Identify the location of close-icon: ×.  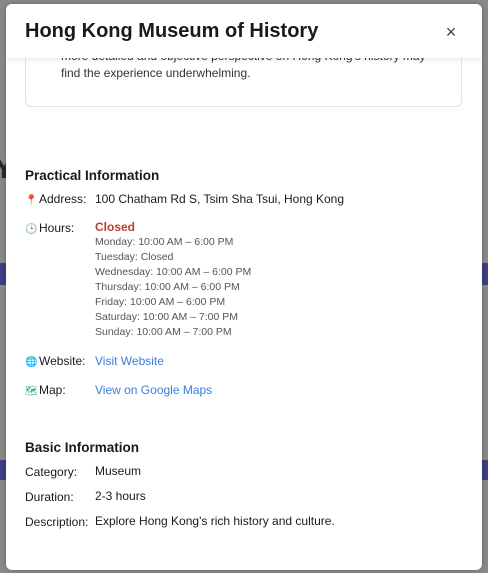
(451, 32).